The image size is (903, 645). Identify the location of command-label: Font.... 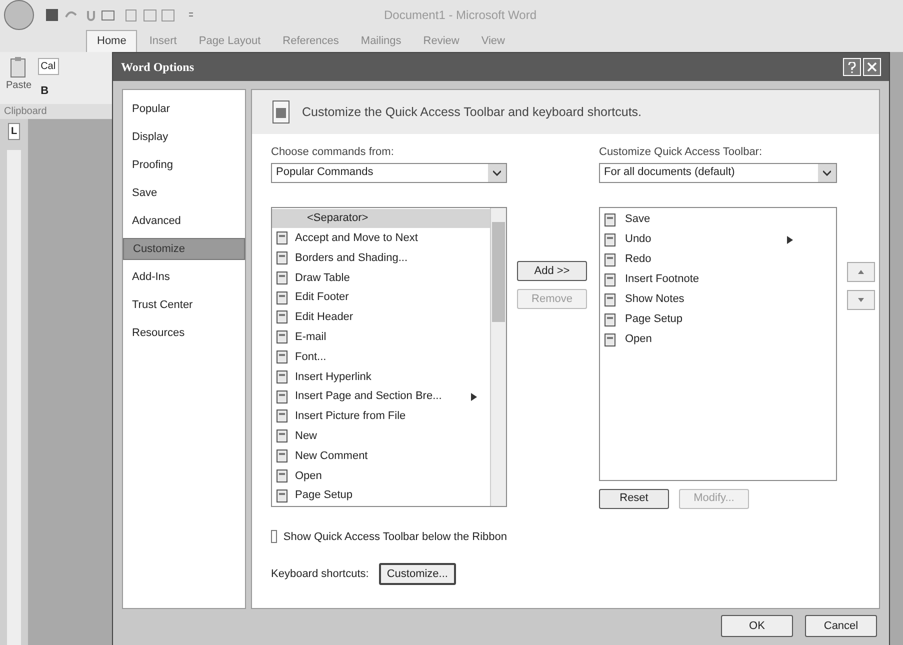
(310, 357).